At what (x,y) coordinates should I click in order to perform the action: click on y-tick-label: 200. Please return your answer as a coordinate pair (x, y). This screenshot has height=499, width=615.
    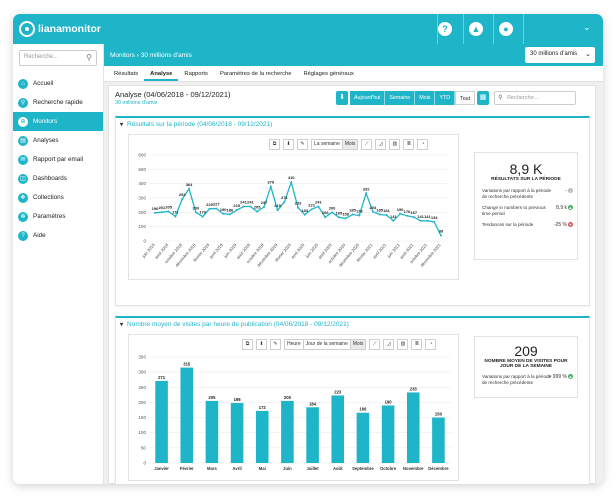
    Looking at the image, I should click on (142, 212).